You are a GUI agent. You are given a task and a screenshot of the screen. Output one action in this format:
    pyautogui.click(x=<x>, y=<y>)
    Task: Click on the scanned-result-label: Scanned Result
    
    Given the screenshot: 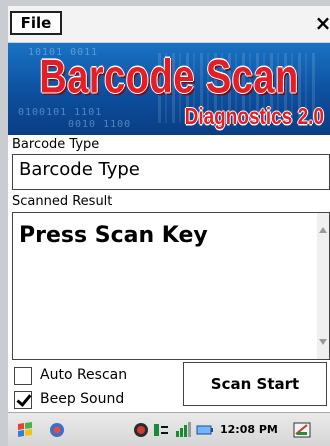 What is the action you would take?
    pyautogui.click(x=62, y=201)
    